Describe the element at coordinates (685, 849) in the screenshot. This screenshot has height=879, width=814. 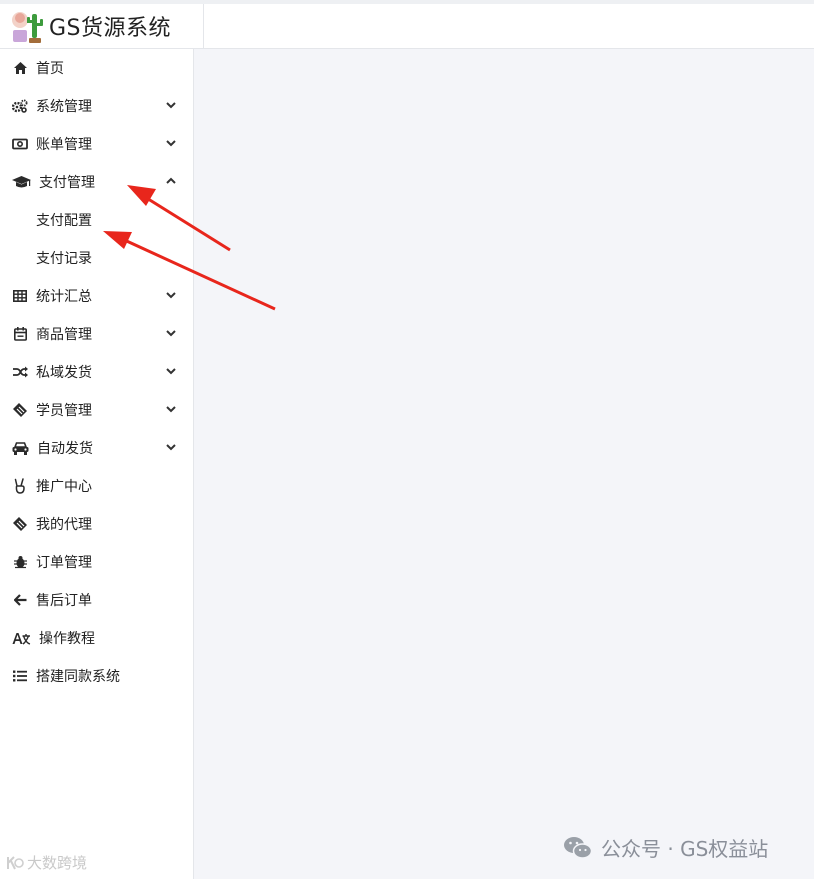
I see `watermark-right-text: 公众号 · GS权益站` at that location.